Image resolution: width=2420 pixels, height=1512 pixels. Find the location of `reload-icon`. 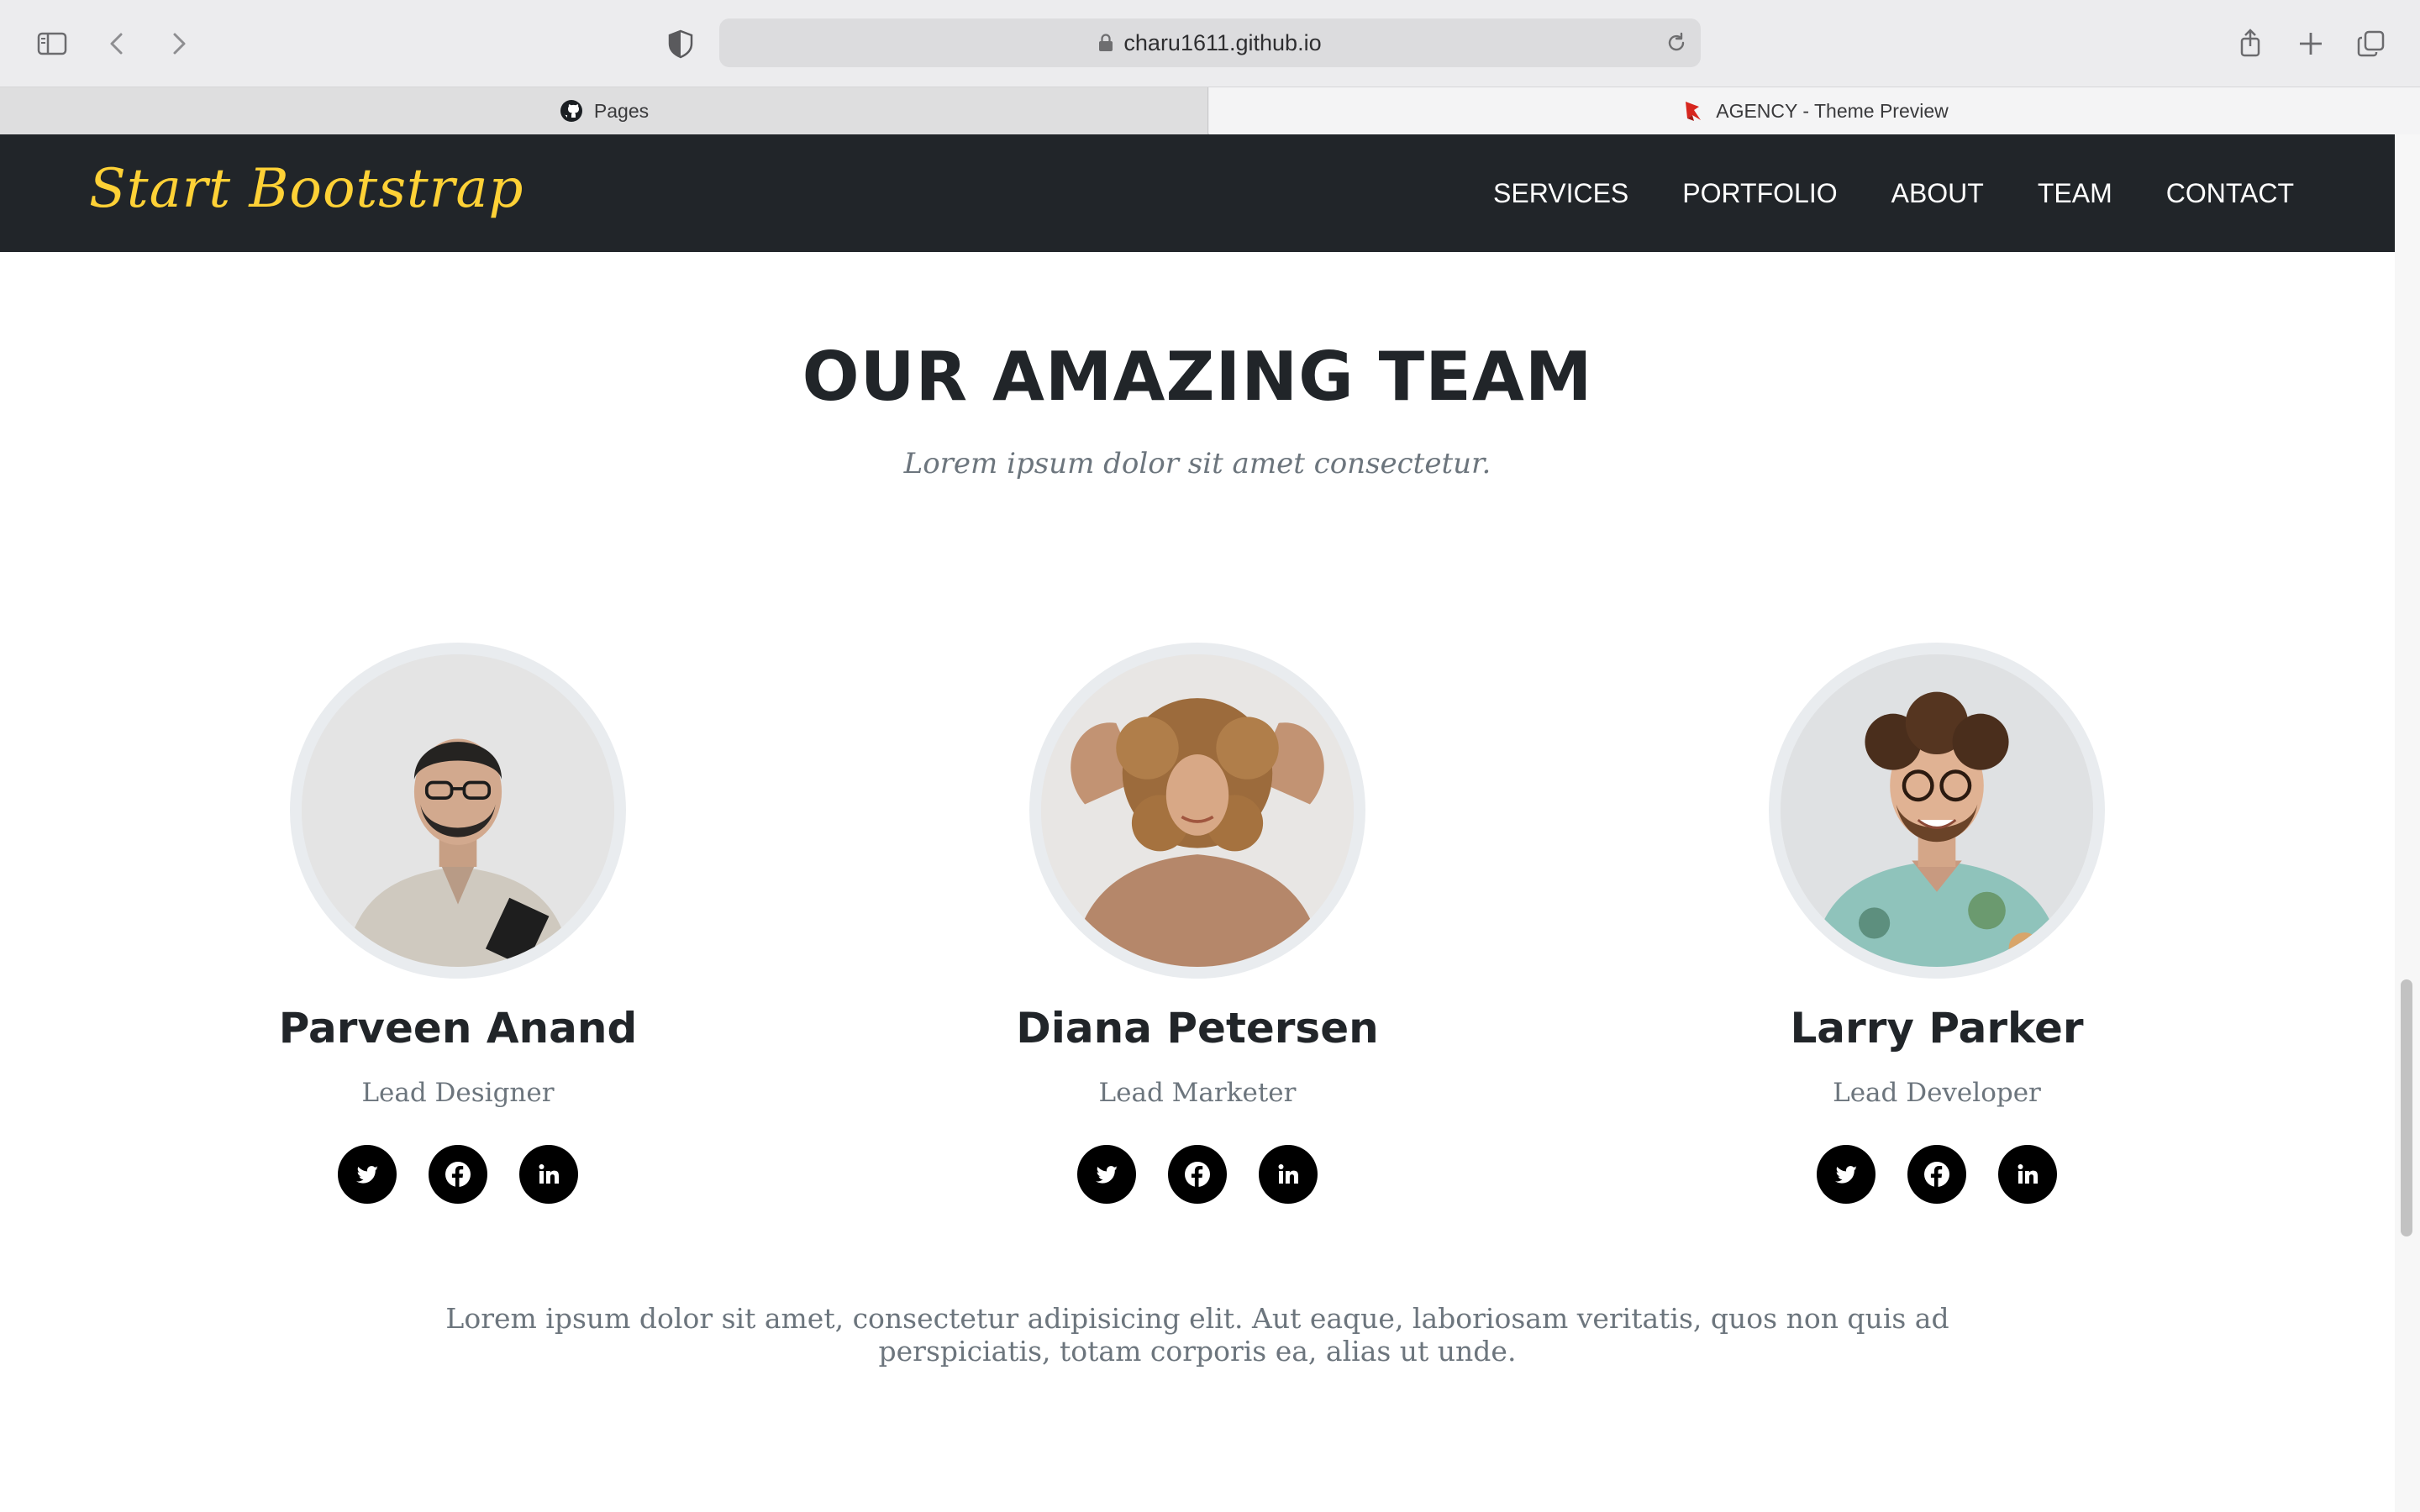

reload-icon is located at coordinates (1677, 42).